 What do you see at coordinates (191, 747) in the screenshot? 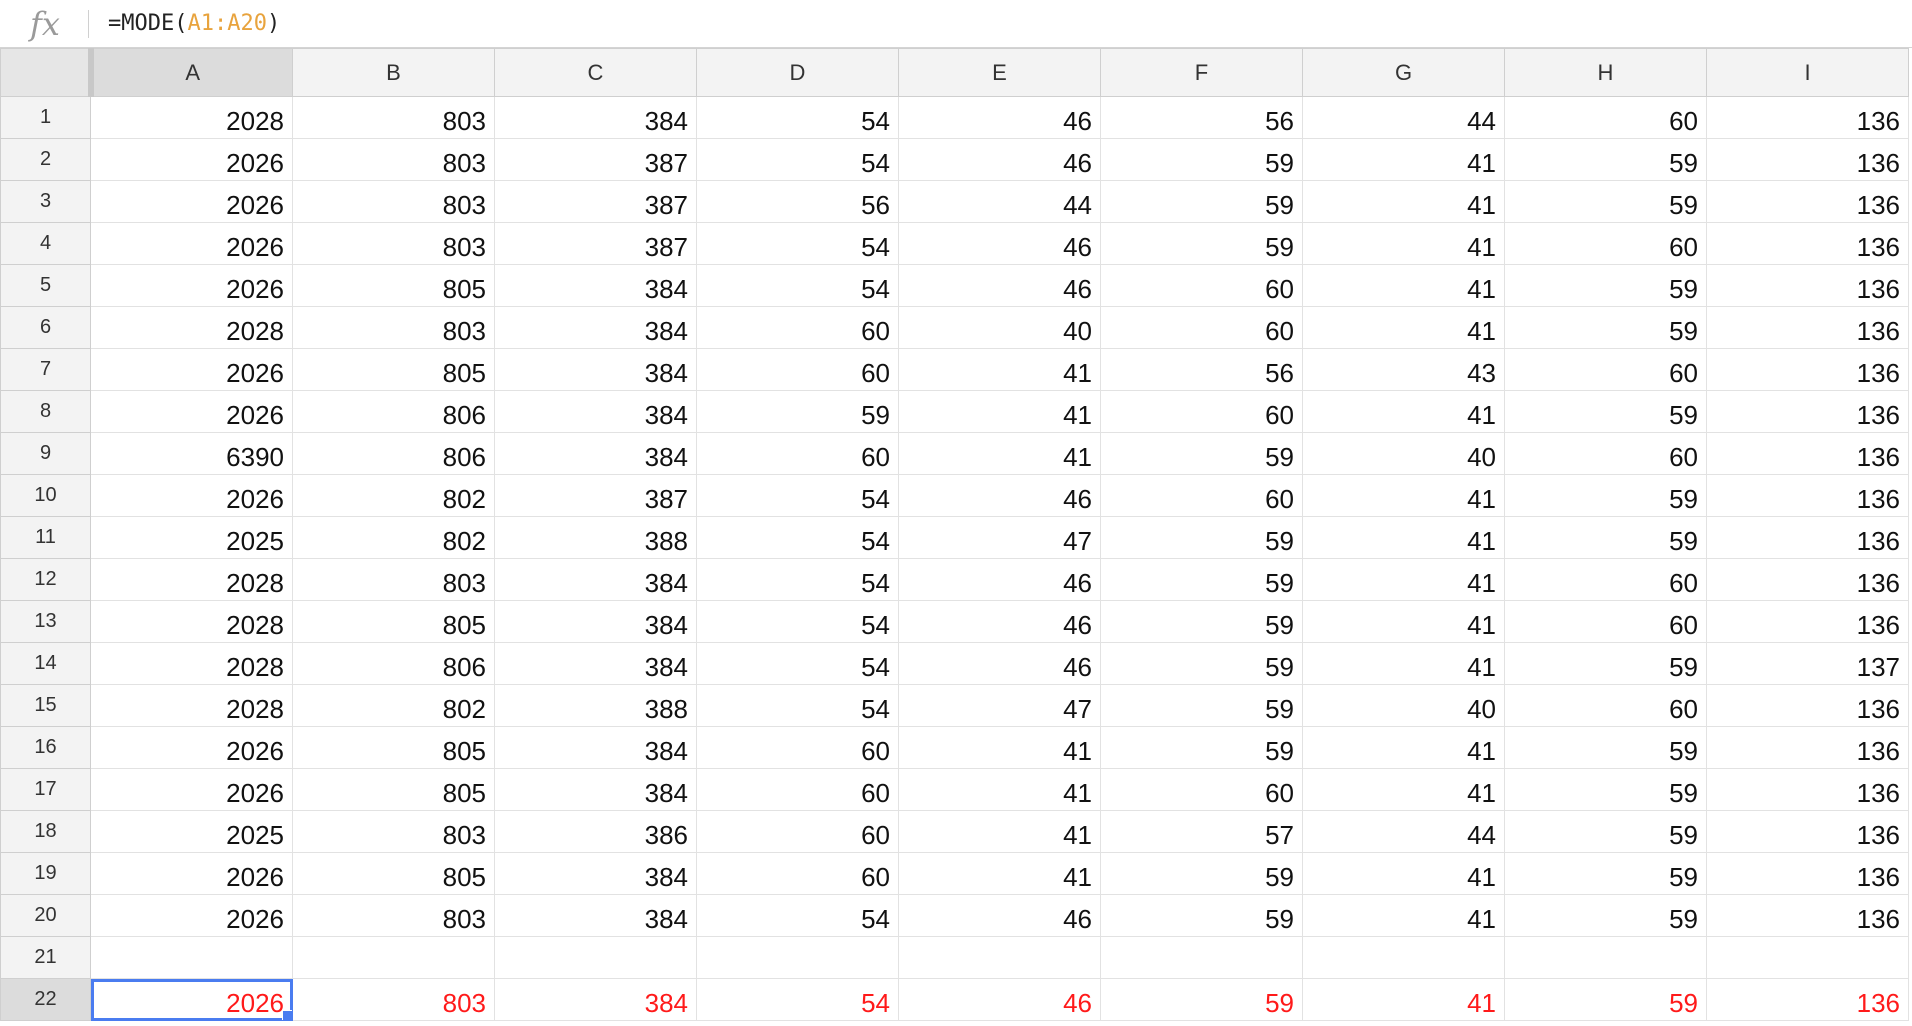
I see `cell-a16: 2026` at bounding box center [191, 747].